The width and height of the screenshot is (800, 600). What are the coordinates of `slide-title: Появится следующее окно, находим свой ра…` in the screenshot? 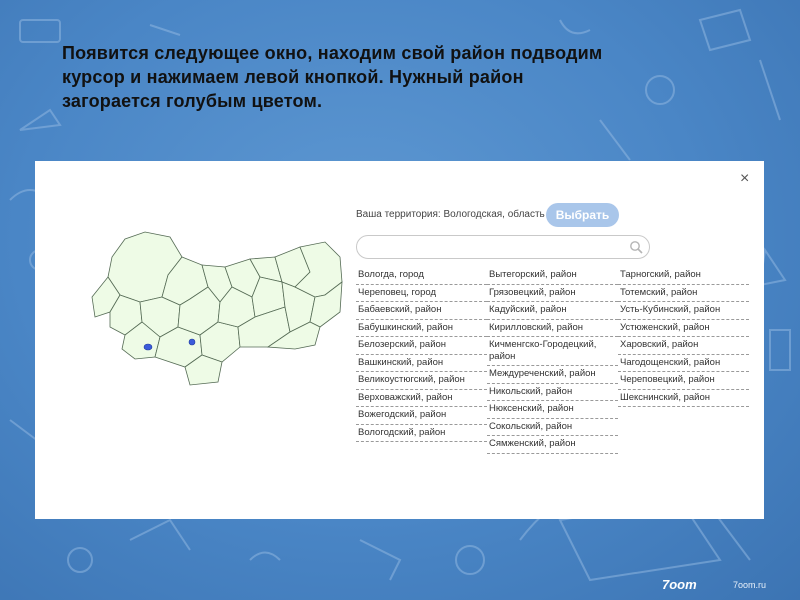 It's located at (332, 77).